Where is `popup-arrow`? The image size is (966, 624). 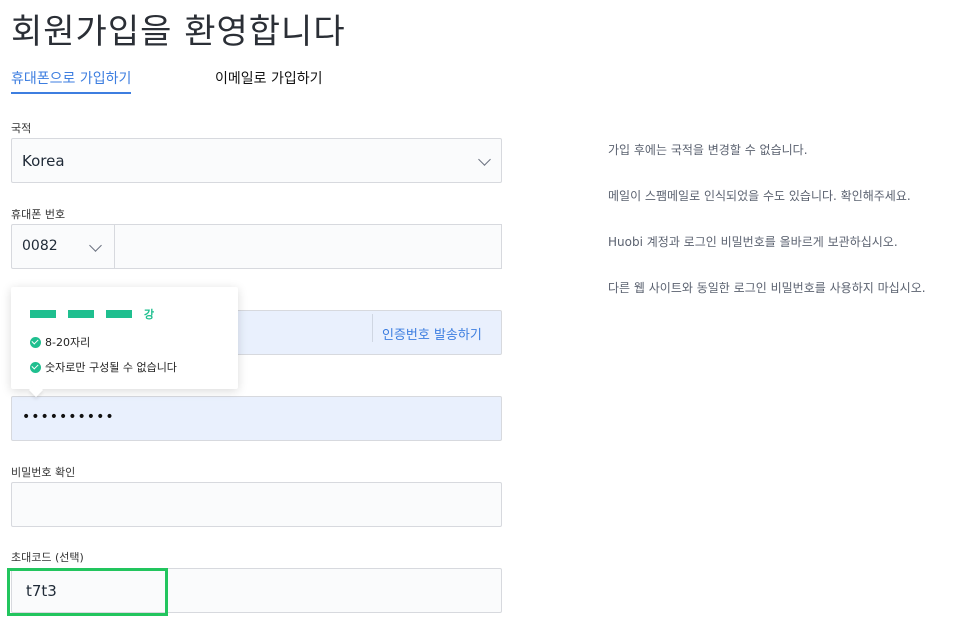 popup-arrow is located at coordinates (36, 390).